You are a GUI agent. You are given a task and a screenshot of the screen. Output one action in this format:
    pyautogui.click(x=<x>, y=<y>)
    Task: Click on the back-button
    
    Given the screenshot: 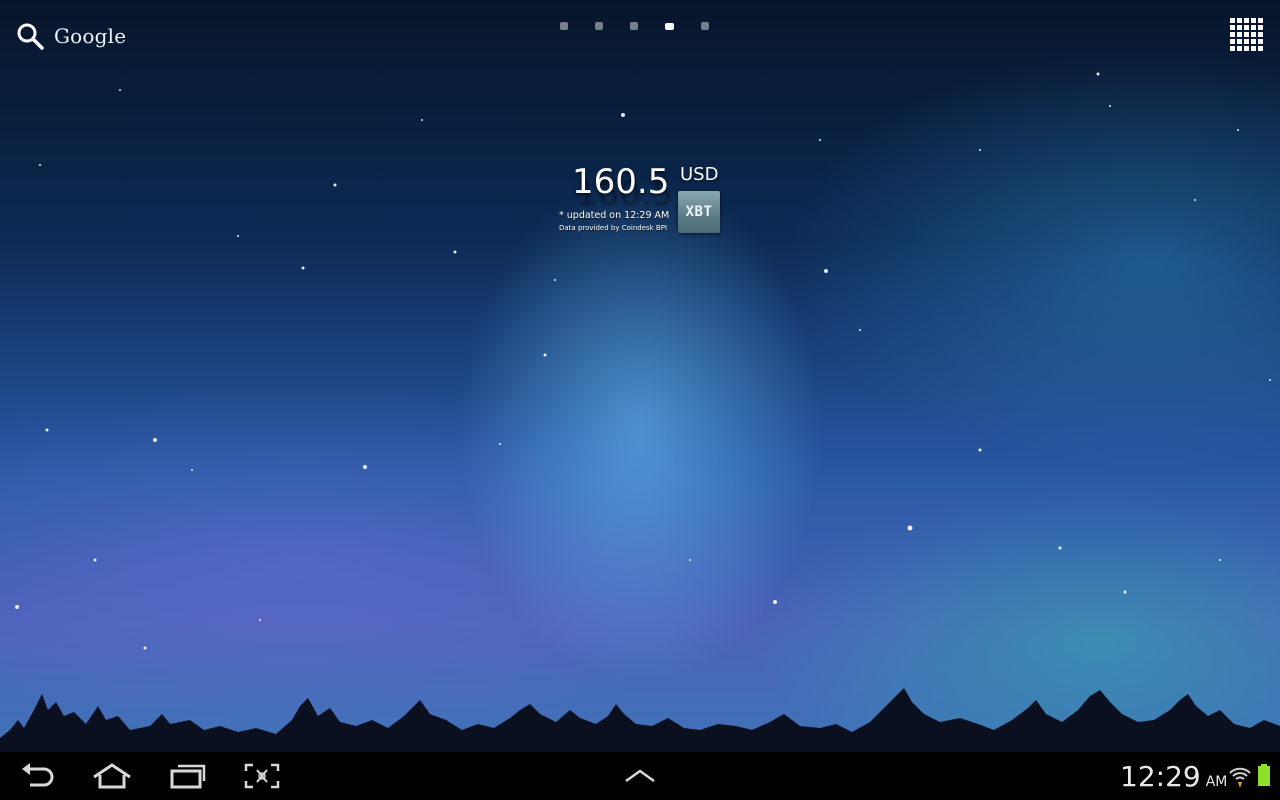 What is the action you would take?
    pyautogui.click(x=38, y=776)
    